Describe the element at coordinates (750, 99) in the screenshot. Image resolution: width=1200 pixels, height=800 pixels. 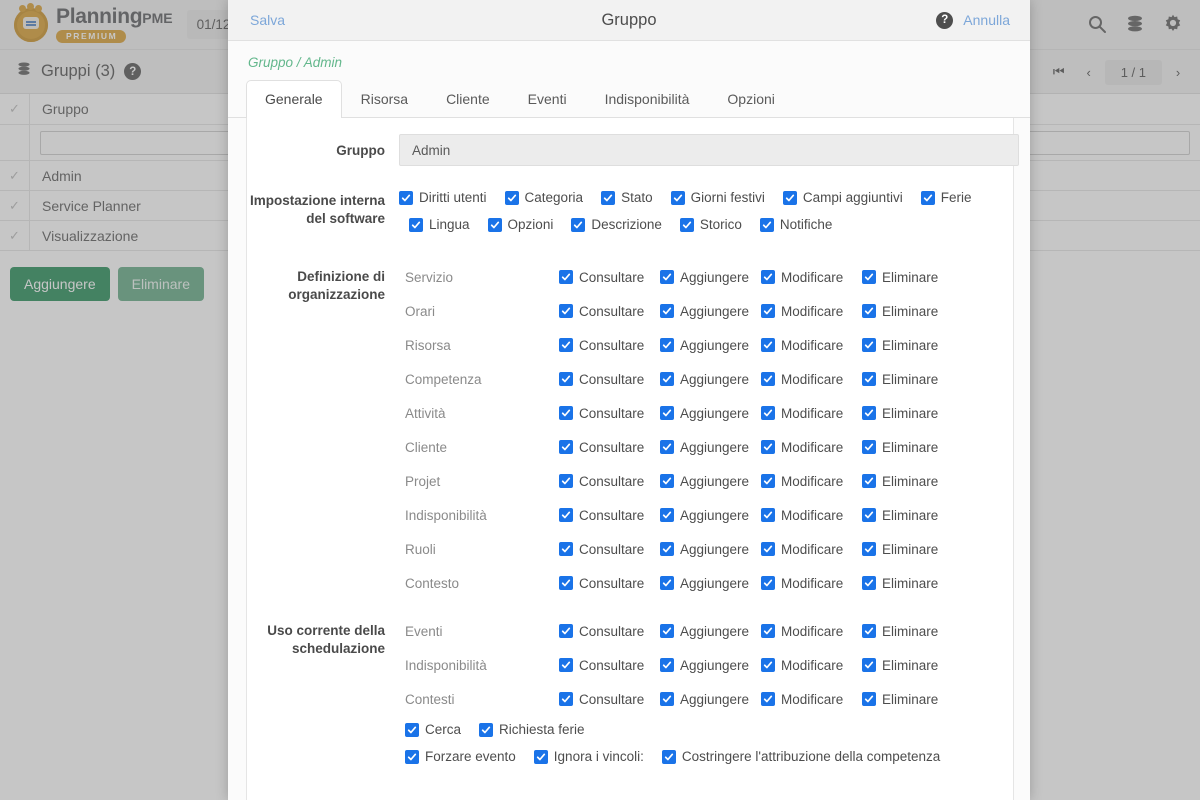
I see `tab-opzioni: Opzioni` at that location.